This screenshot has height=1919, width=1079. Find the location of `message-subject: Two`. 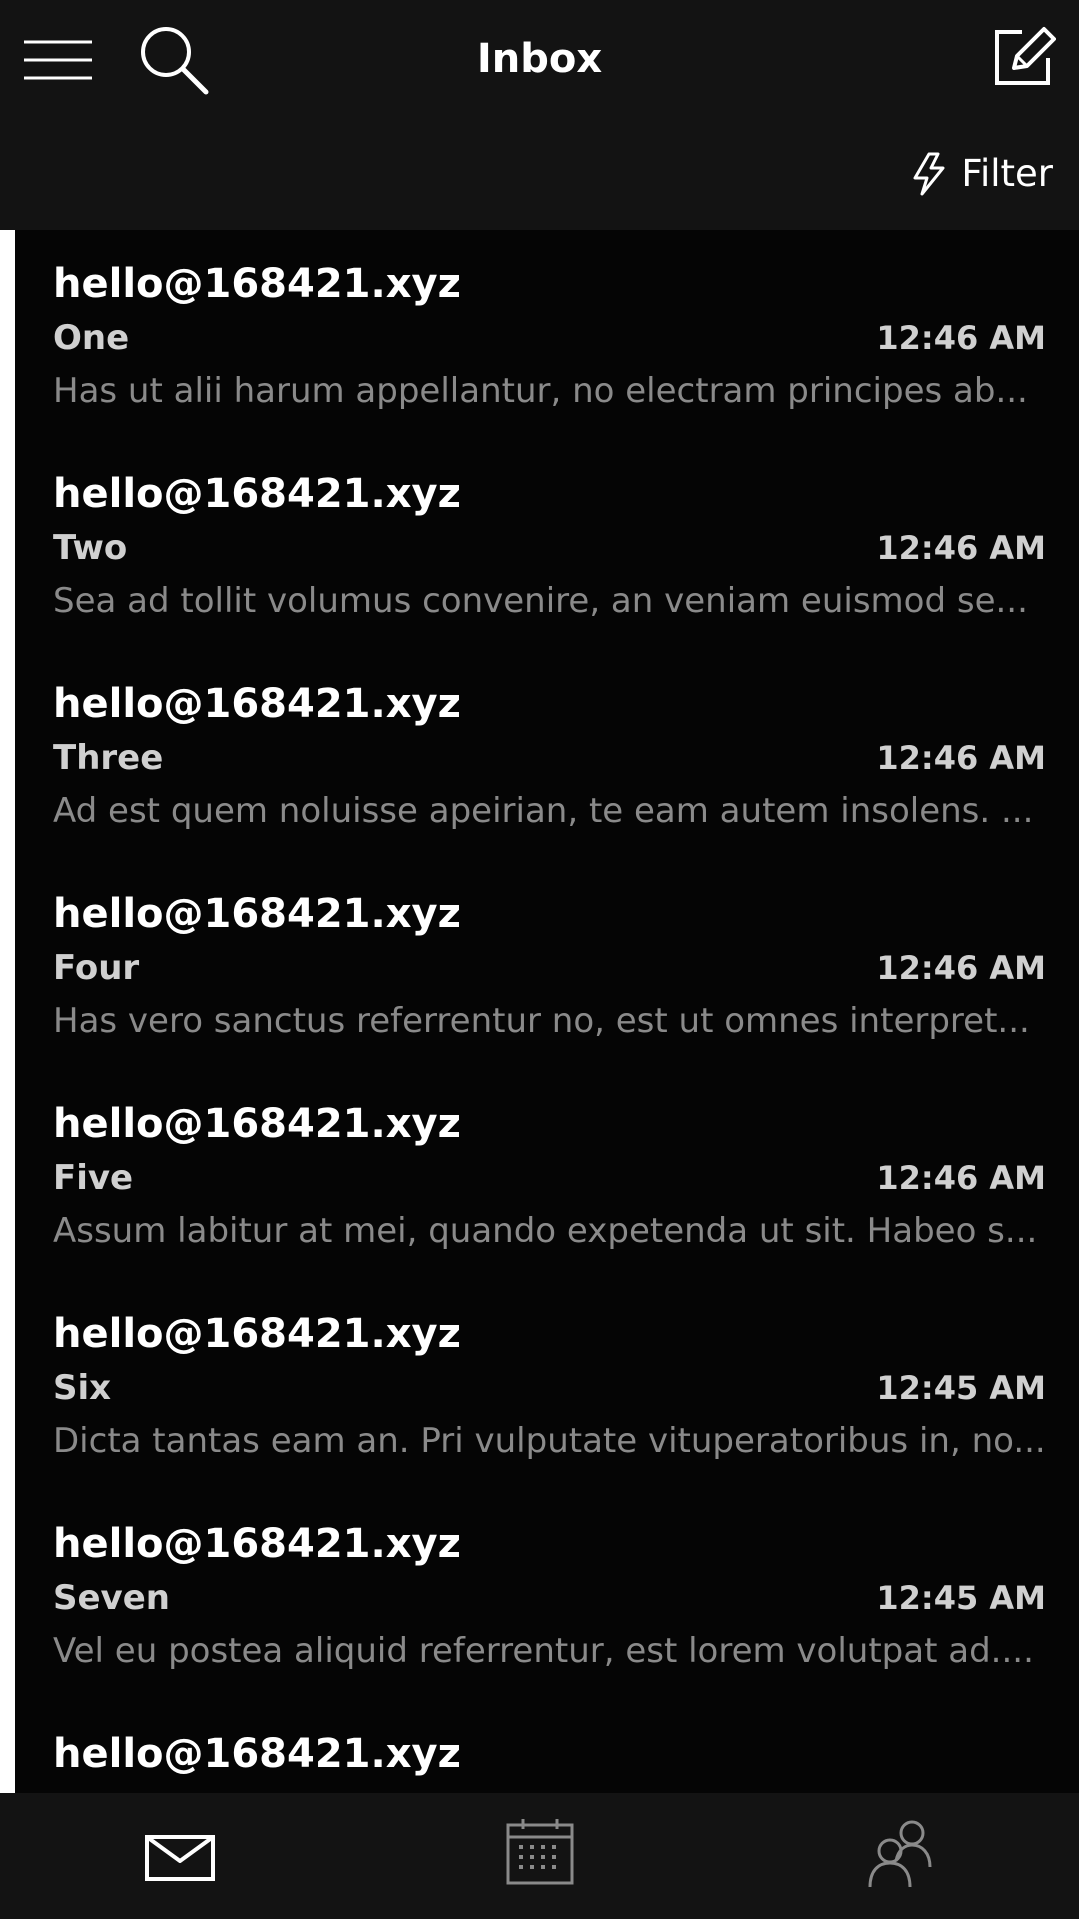

message-subject: Two is located at coordinates (90, 548).